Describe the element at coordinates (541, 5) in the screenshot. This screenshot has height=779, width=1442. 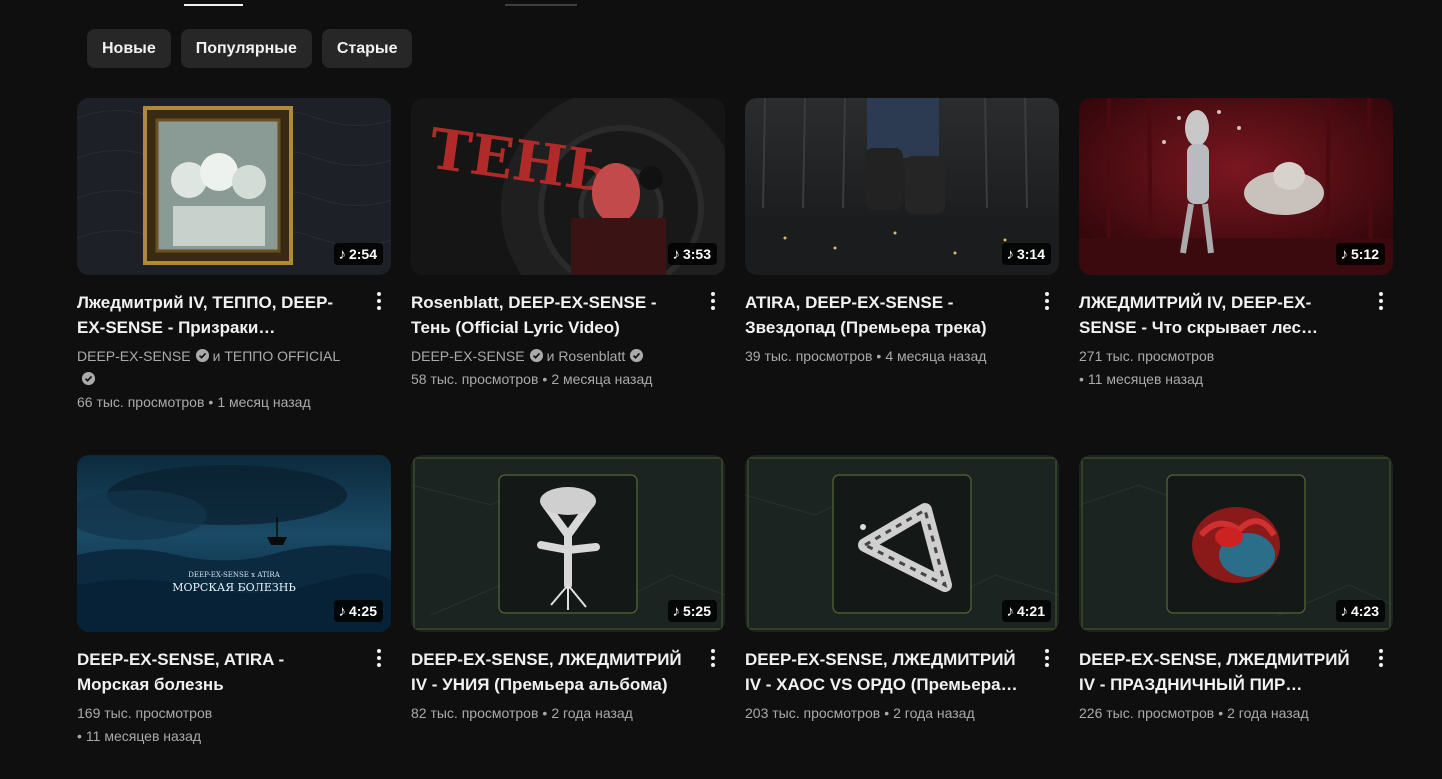
I see `tab-hover-underline` at that location.